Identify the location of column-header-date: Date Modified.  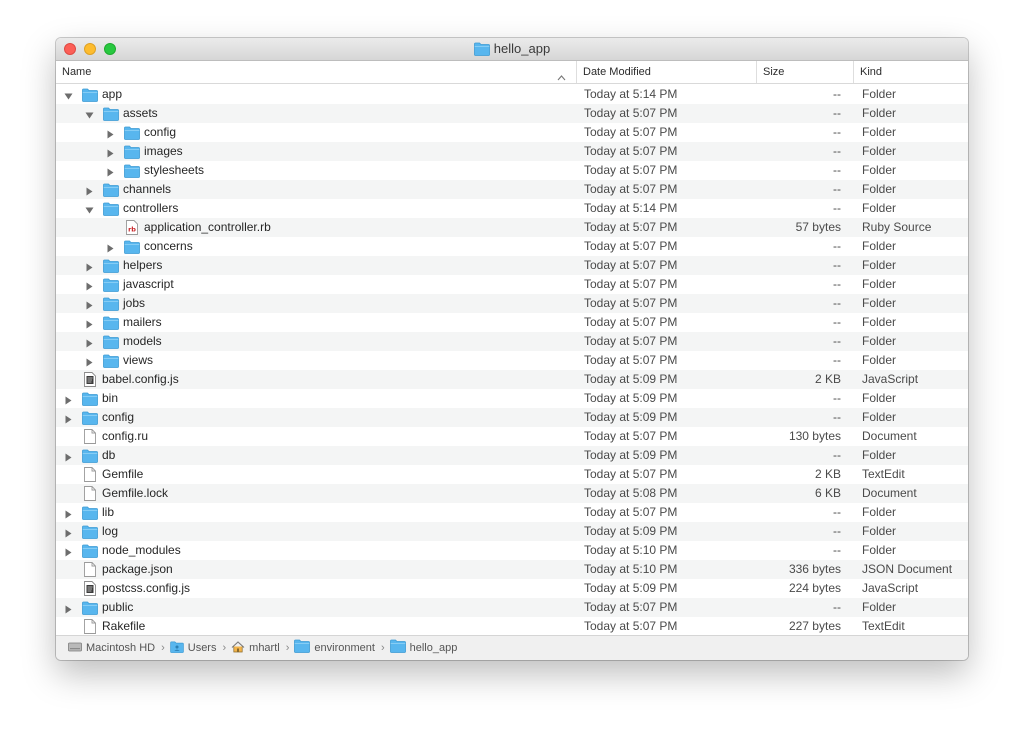
(666, 72).